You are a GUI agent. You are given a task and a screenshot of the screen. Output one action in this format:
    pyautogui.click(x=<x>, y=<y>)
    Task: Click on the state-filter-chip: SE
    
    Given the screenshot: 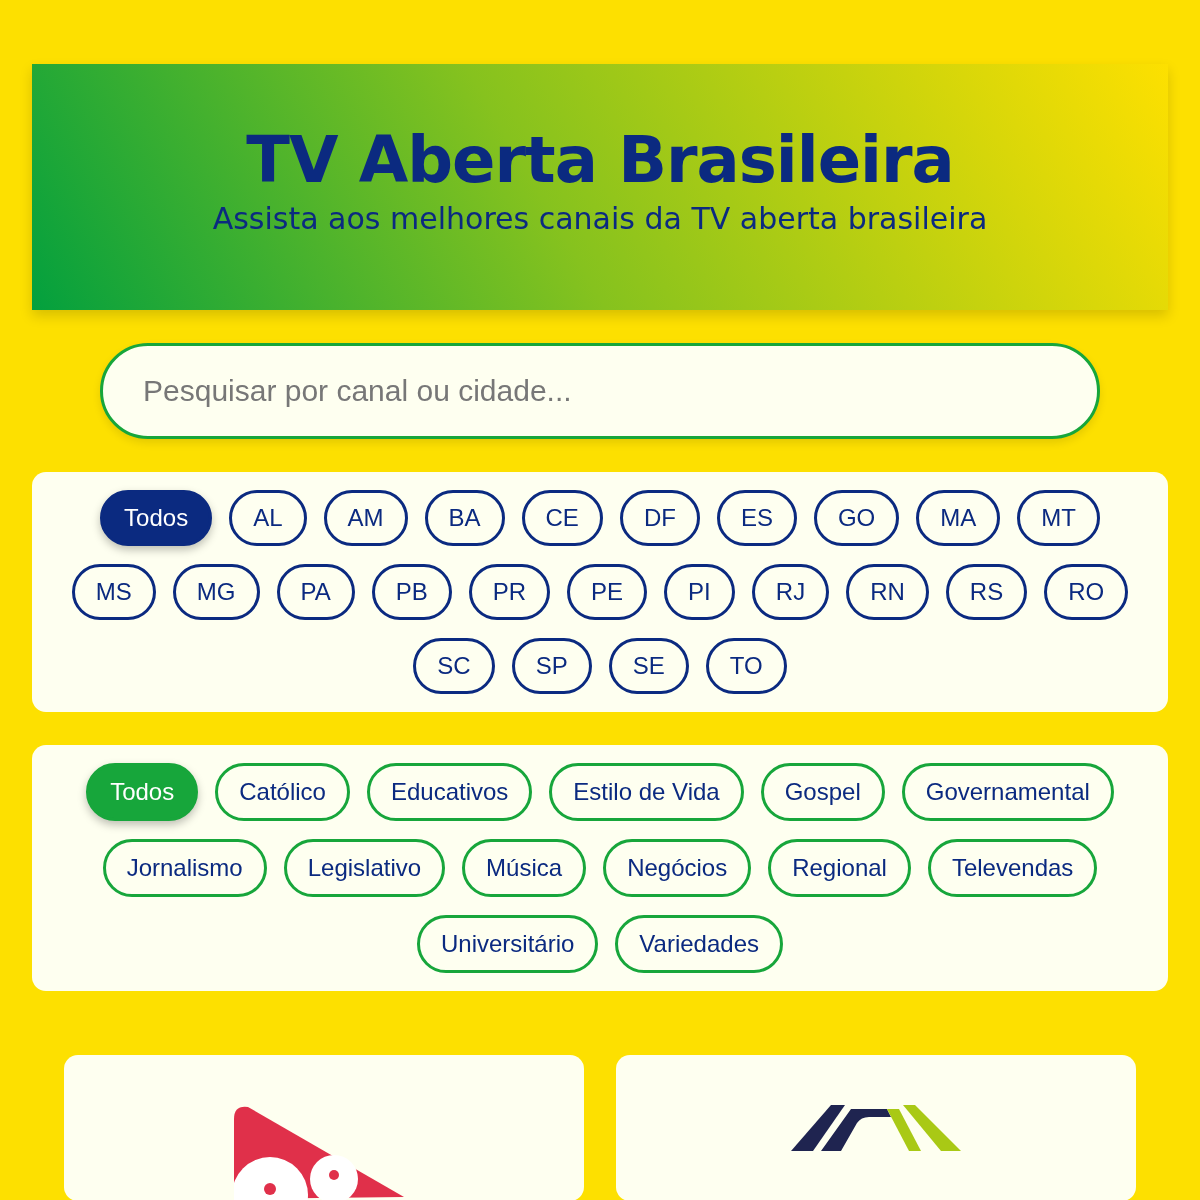 What is the action you would take?
    pyautogui.click(x=648, y=666)
    